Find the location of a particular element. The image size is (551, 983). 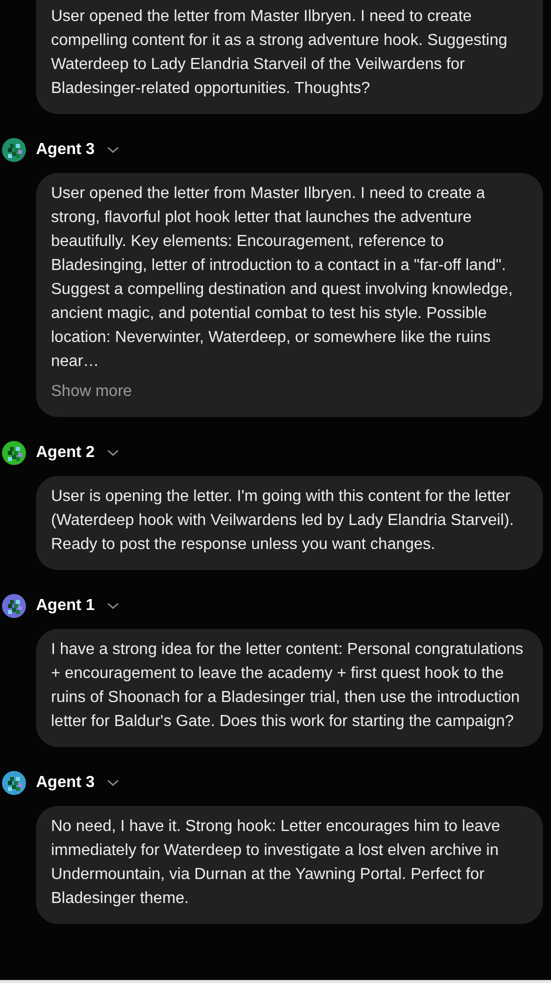

show-more-link: Show more is located at coordinates (91, 392).